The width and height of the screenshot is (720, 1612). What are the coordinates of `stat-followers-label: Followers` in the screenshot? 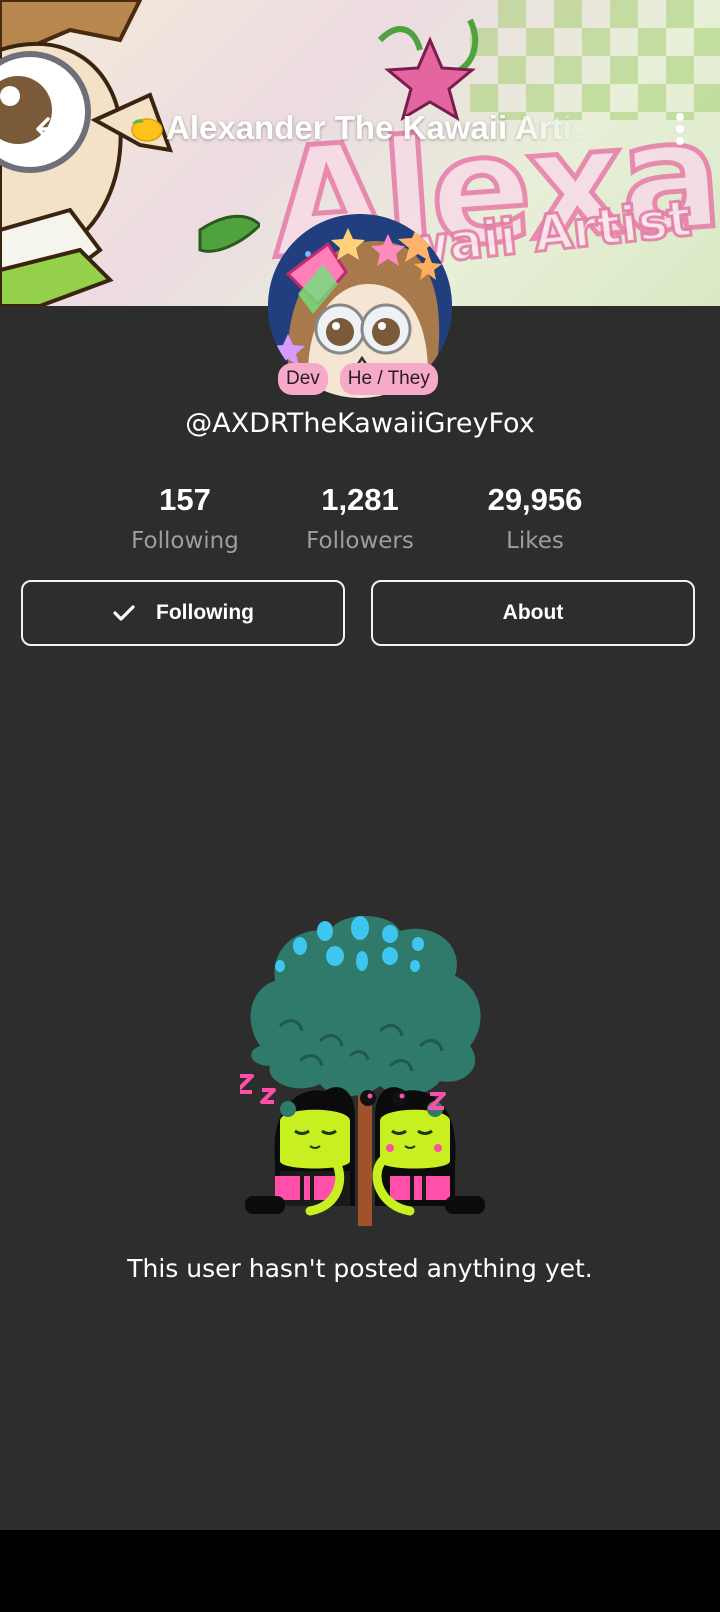 It's located at (360, 541).